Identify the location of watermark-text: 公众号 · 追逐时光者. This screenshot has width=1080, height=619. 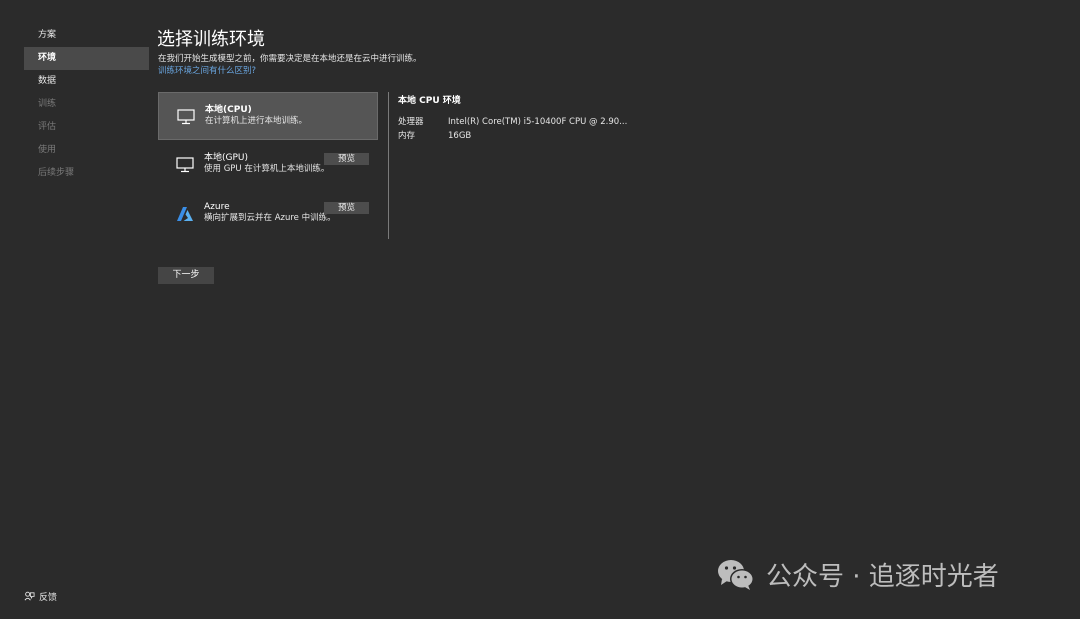
(882, 577).